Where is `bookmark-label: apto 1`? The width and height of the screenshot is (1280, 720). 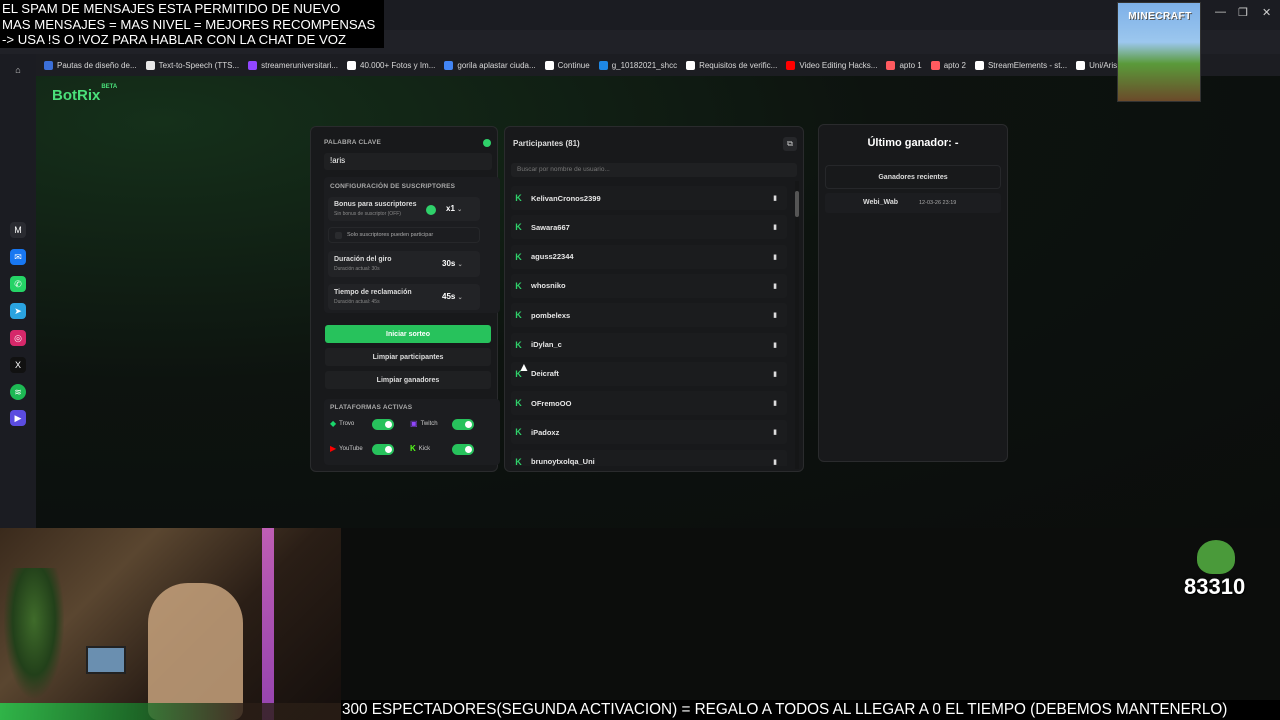 bookmark-label: apto 1 is located at coordinates (910, 65).